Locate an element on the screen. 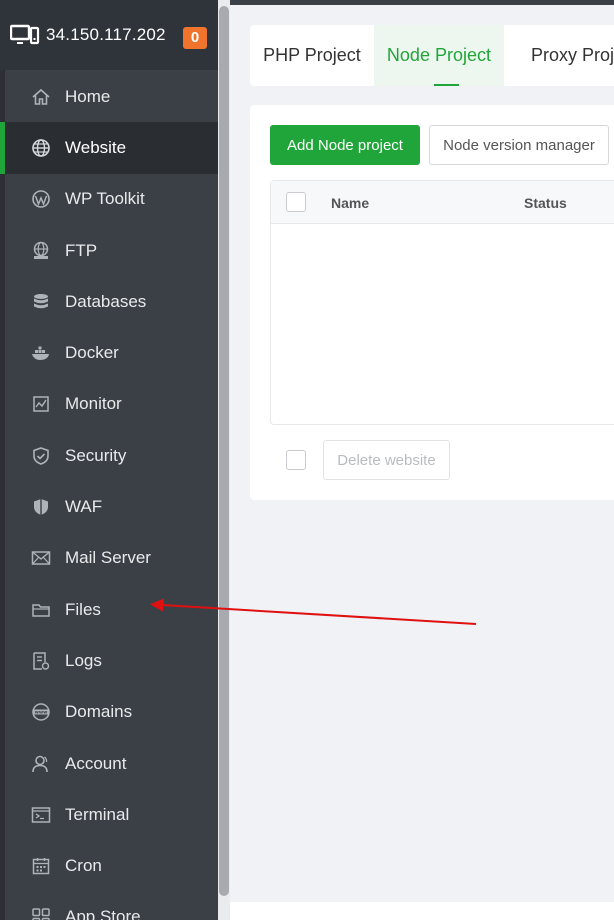 The width and height of the screenshot is (614, 920). column-header-name: Name is located at coordinates (350, 203).